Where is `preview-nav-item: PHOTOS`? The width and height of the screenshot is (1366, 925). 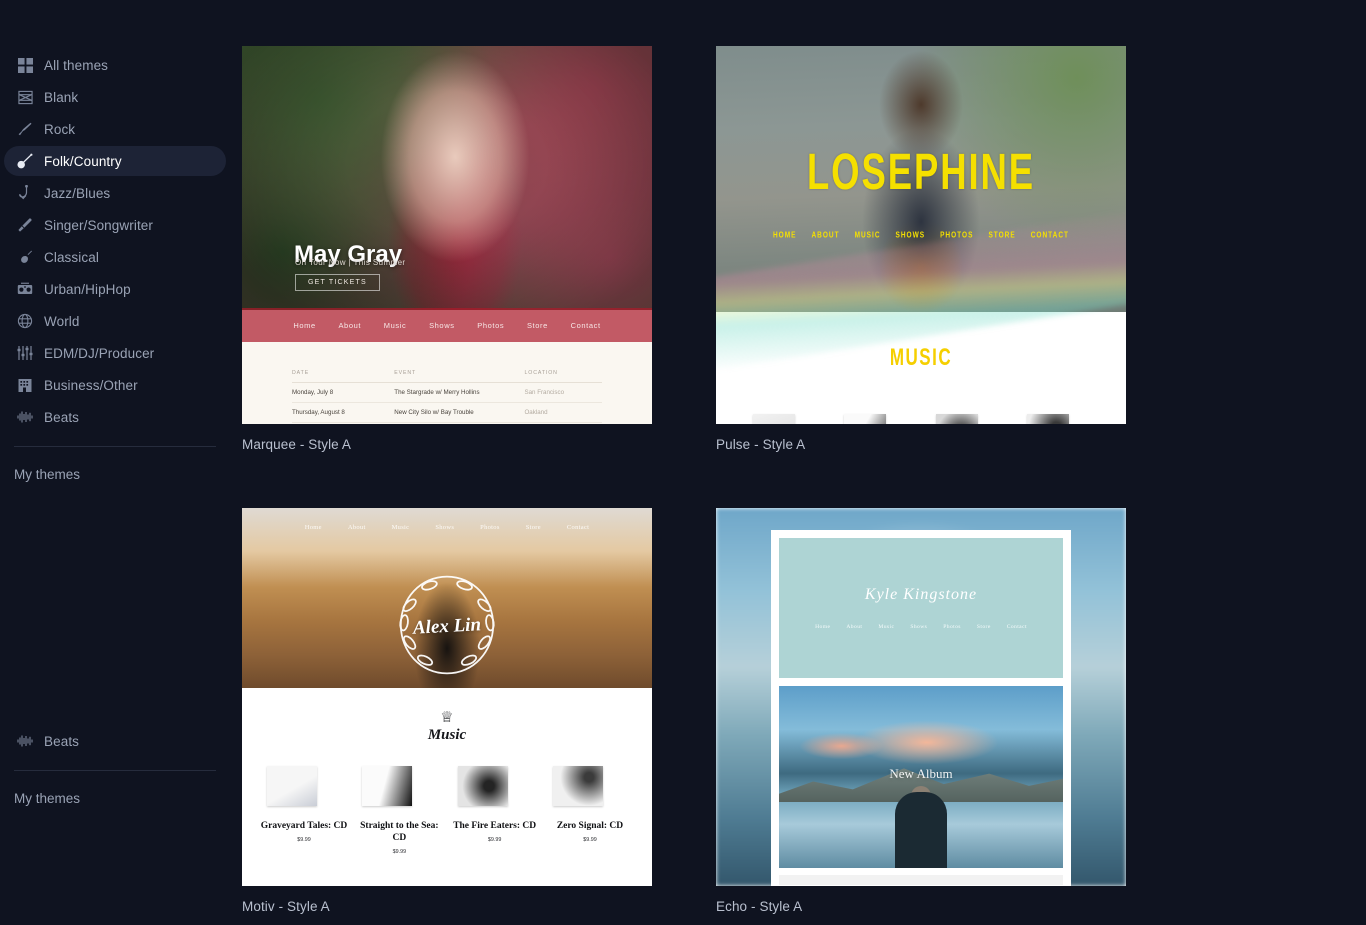
preview-nav-item: PHOTOS is located at coordinates (957, 235).